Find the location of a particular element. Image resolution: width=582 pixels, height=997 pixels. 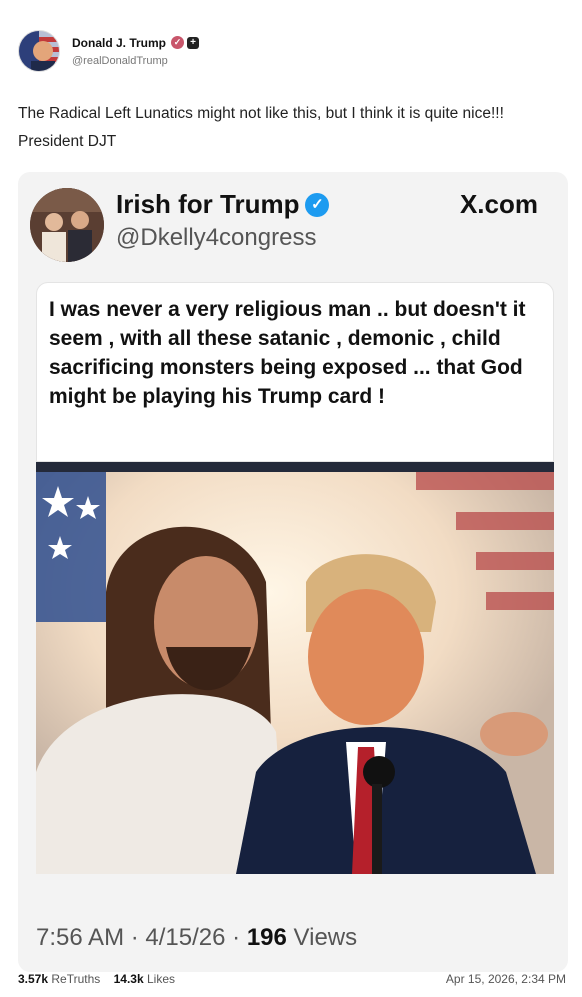

embed-avatar is located at coordinates (67, 225).